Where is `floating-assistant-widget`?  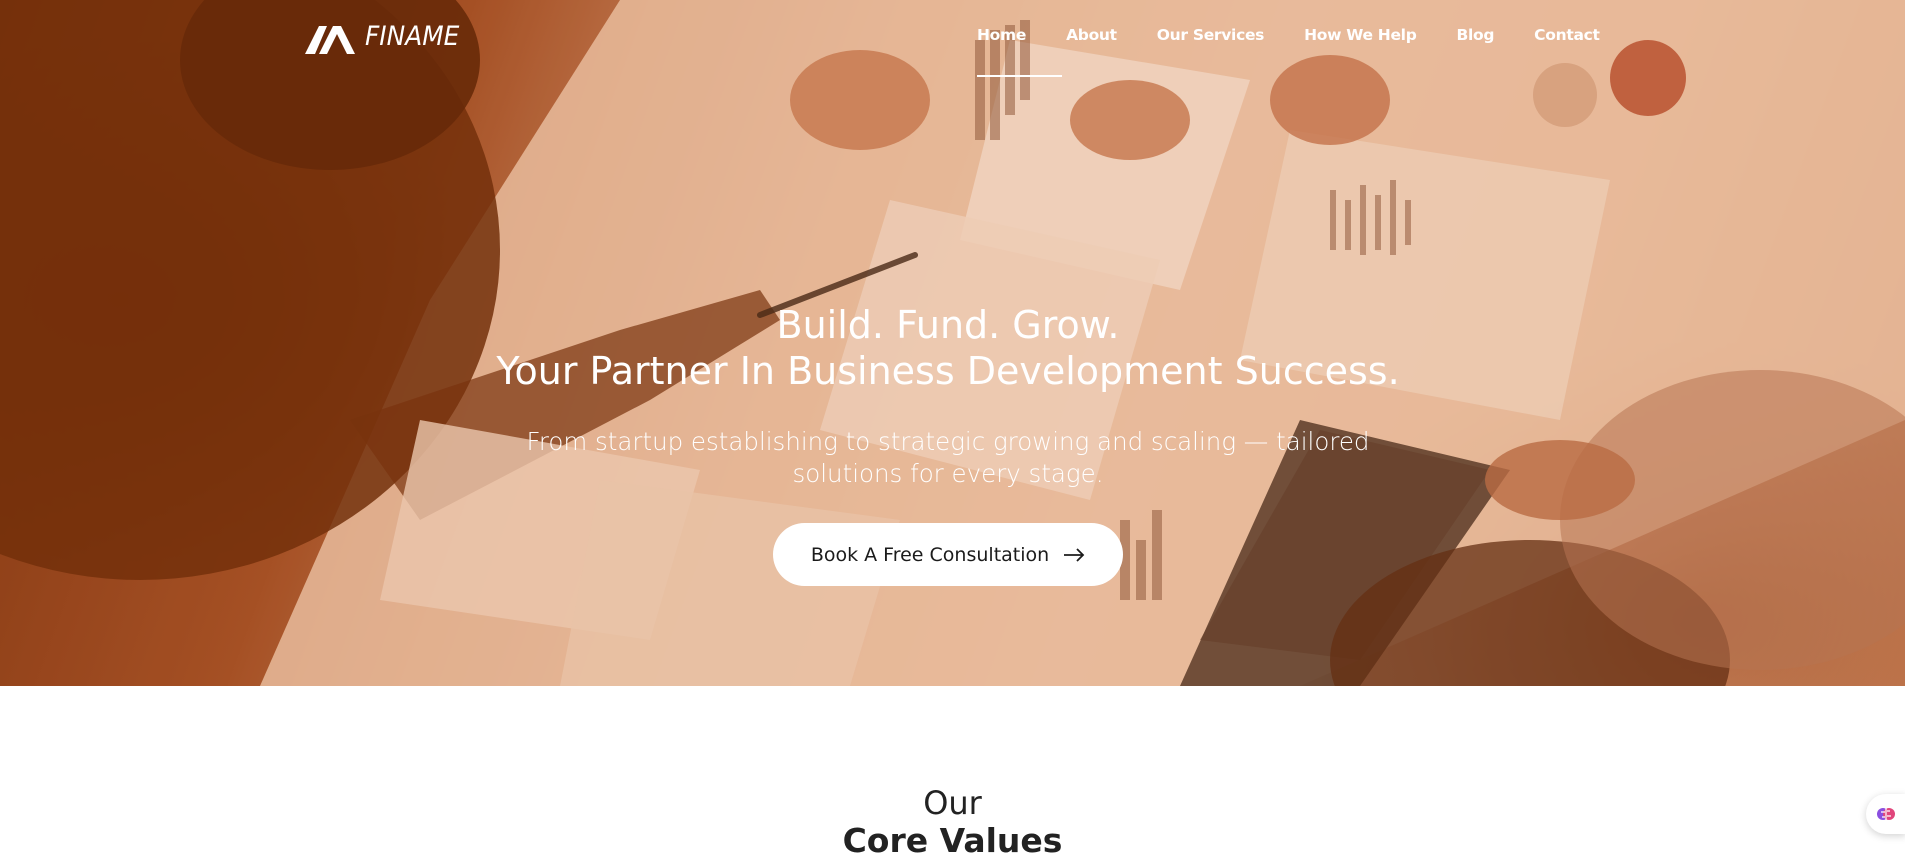
floating-assistant-widget is located at coordinates (1885, 814).